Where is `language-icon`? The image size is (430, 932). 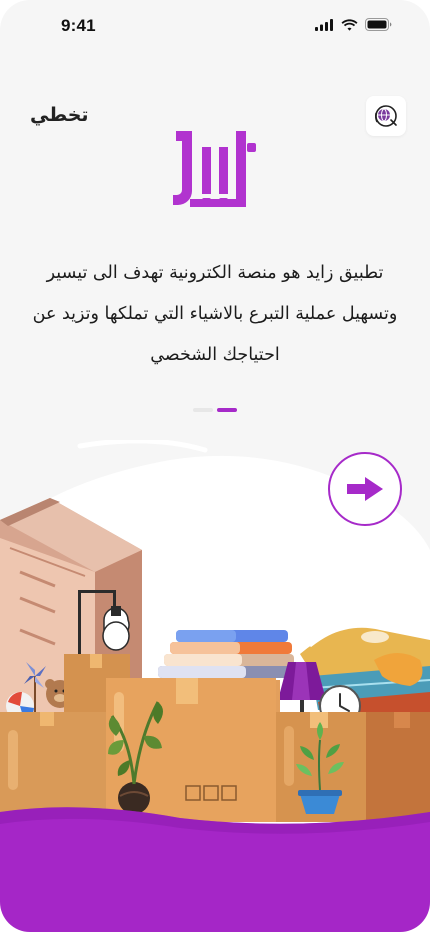 language-icon is located at coordinates (385, 116).